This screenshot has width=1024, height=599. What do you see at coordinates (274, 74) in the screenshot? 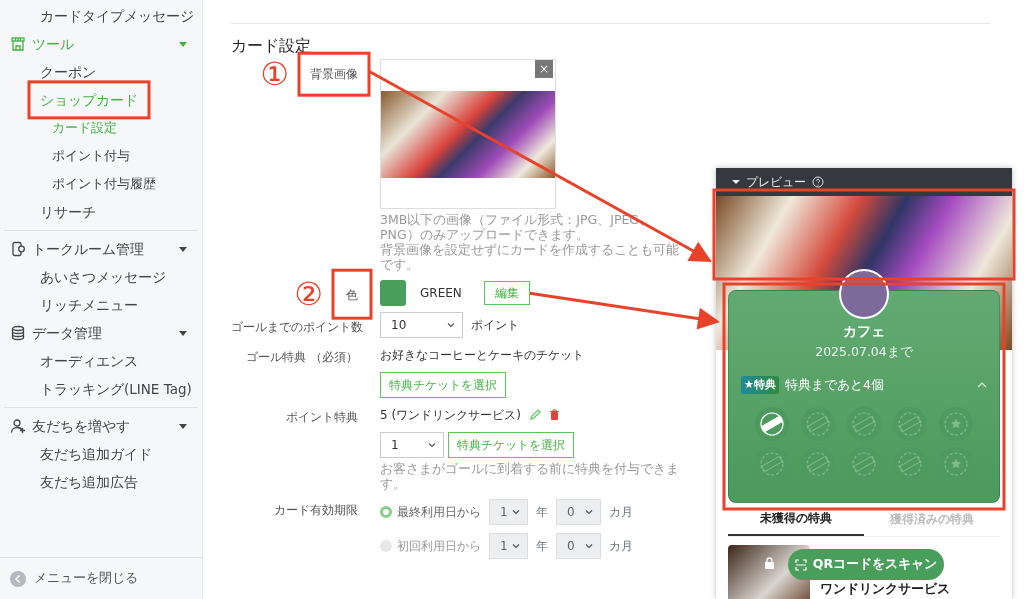
I see `step-marker: ①` at bounding box center [274, 74].